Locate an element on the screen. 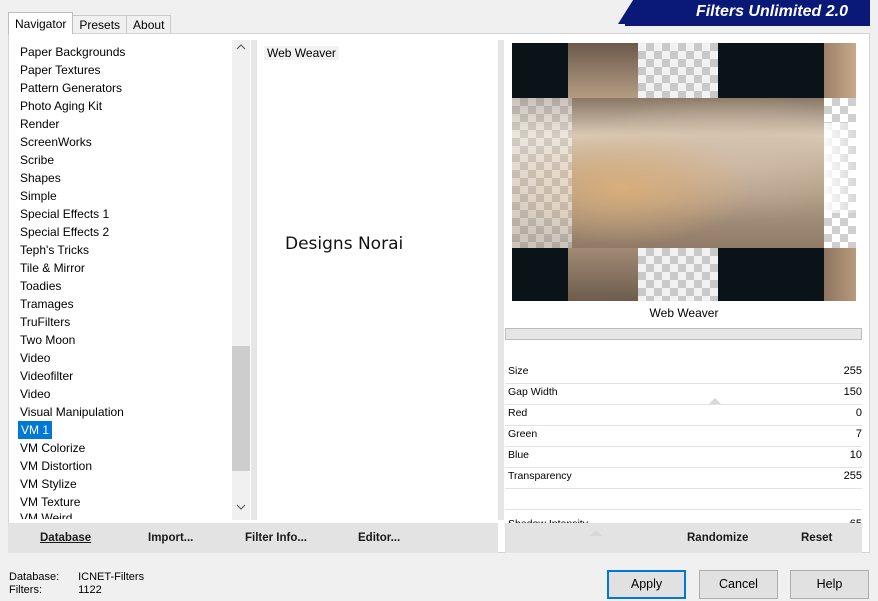  filter-item: Web Weaver is located at coordinates (301, 53).